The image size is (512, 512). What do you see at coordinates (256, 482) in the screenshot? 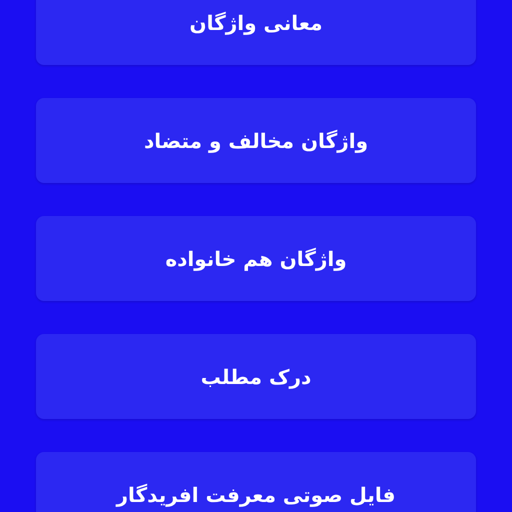
I see `menu-button: فایل صوتی معرفت افریدگار` at bounding box center [256, 482].